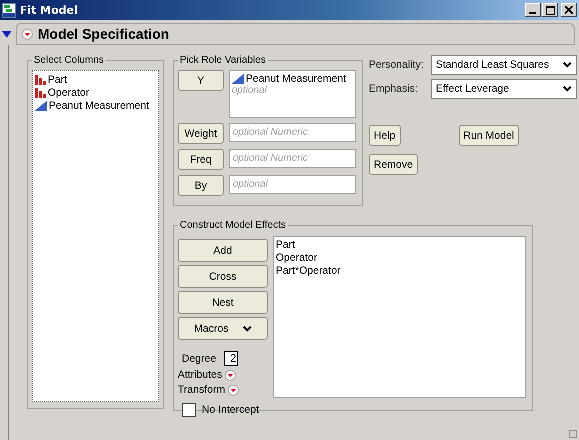  I want to click on effect-button: Nest, so click(223, 302).